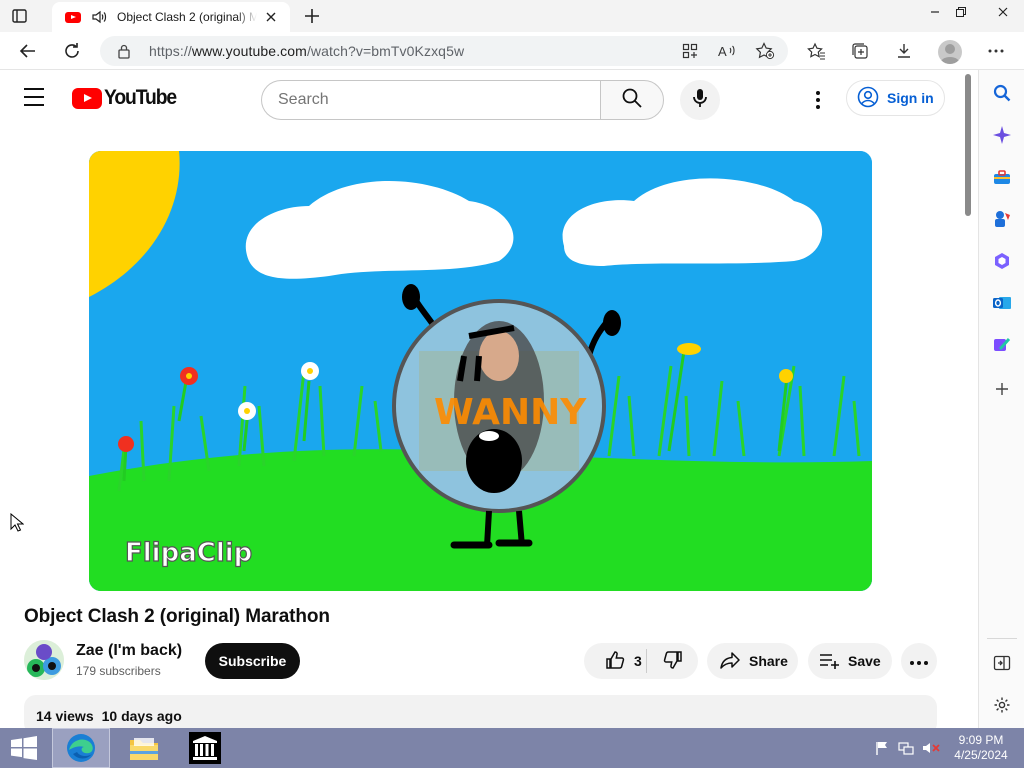  Describe the element at coordinates (1002, 345) in the screenshot. I see `designer-icon` at that location.